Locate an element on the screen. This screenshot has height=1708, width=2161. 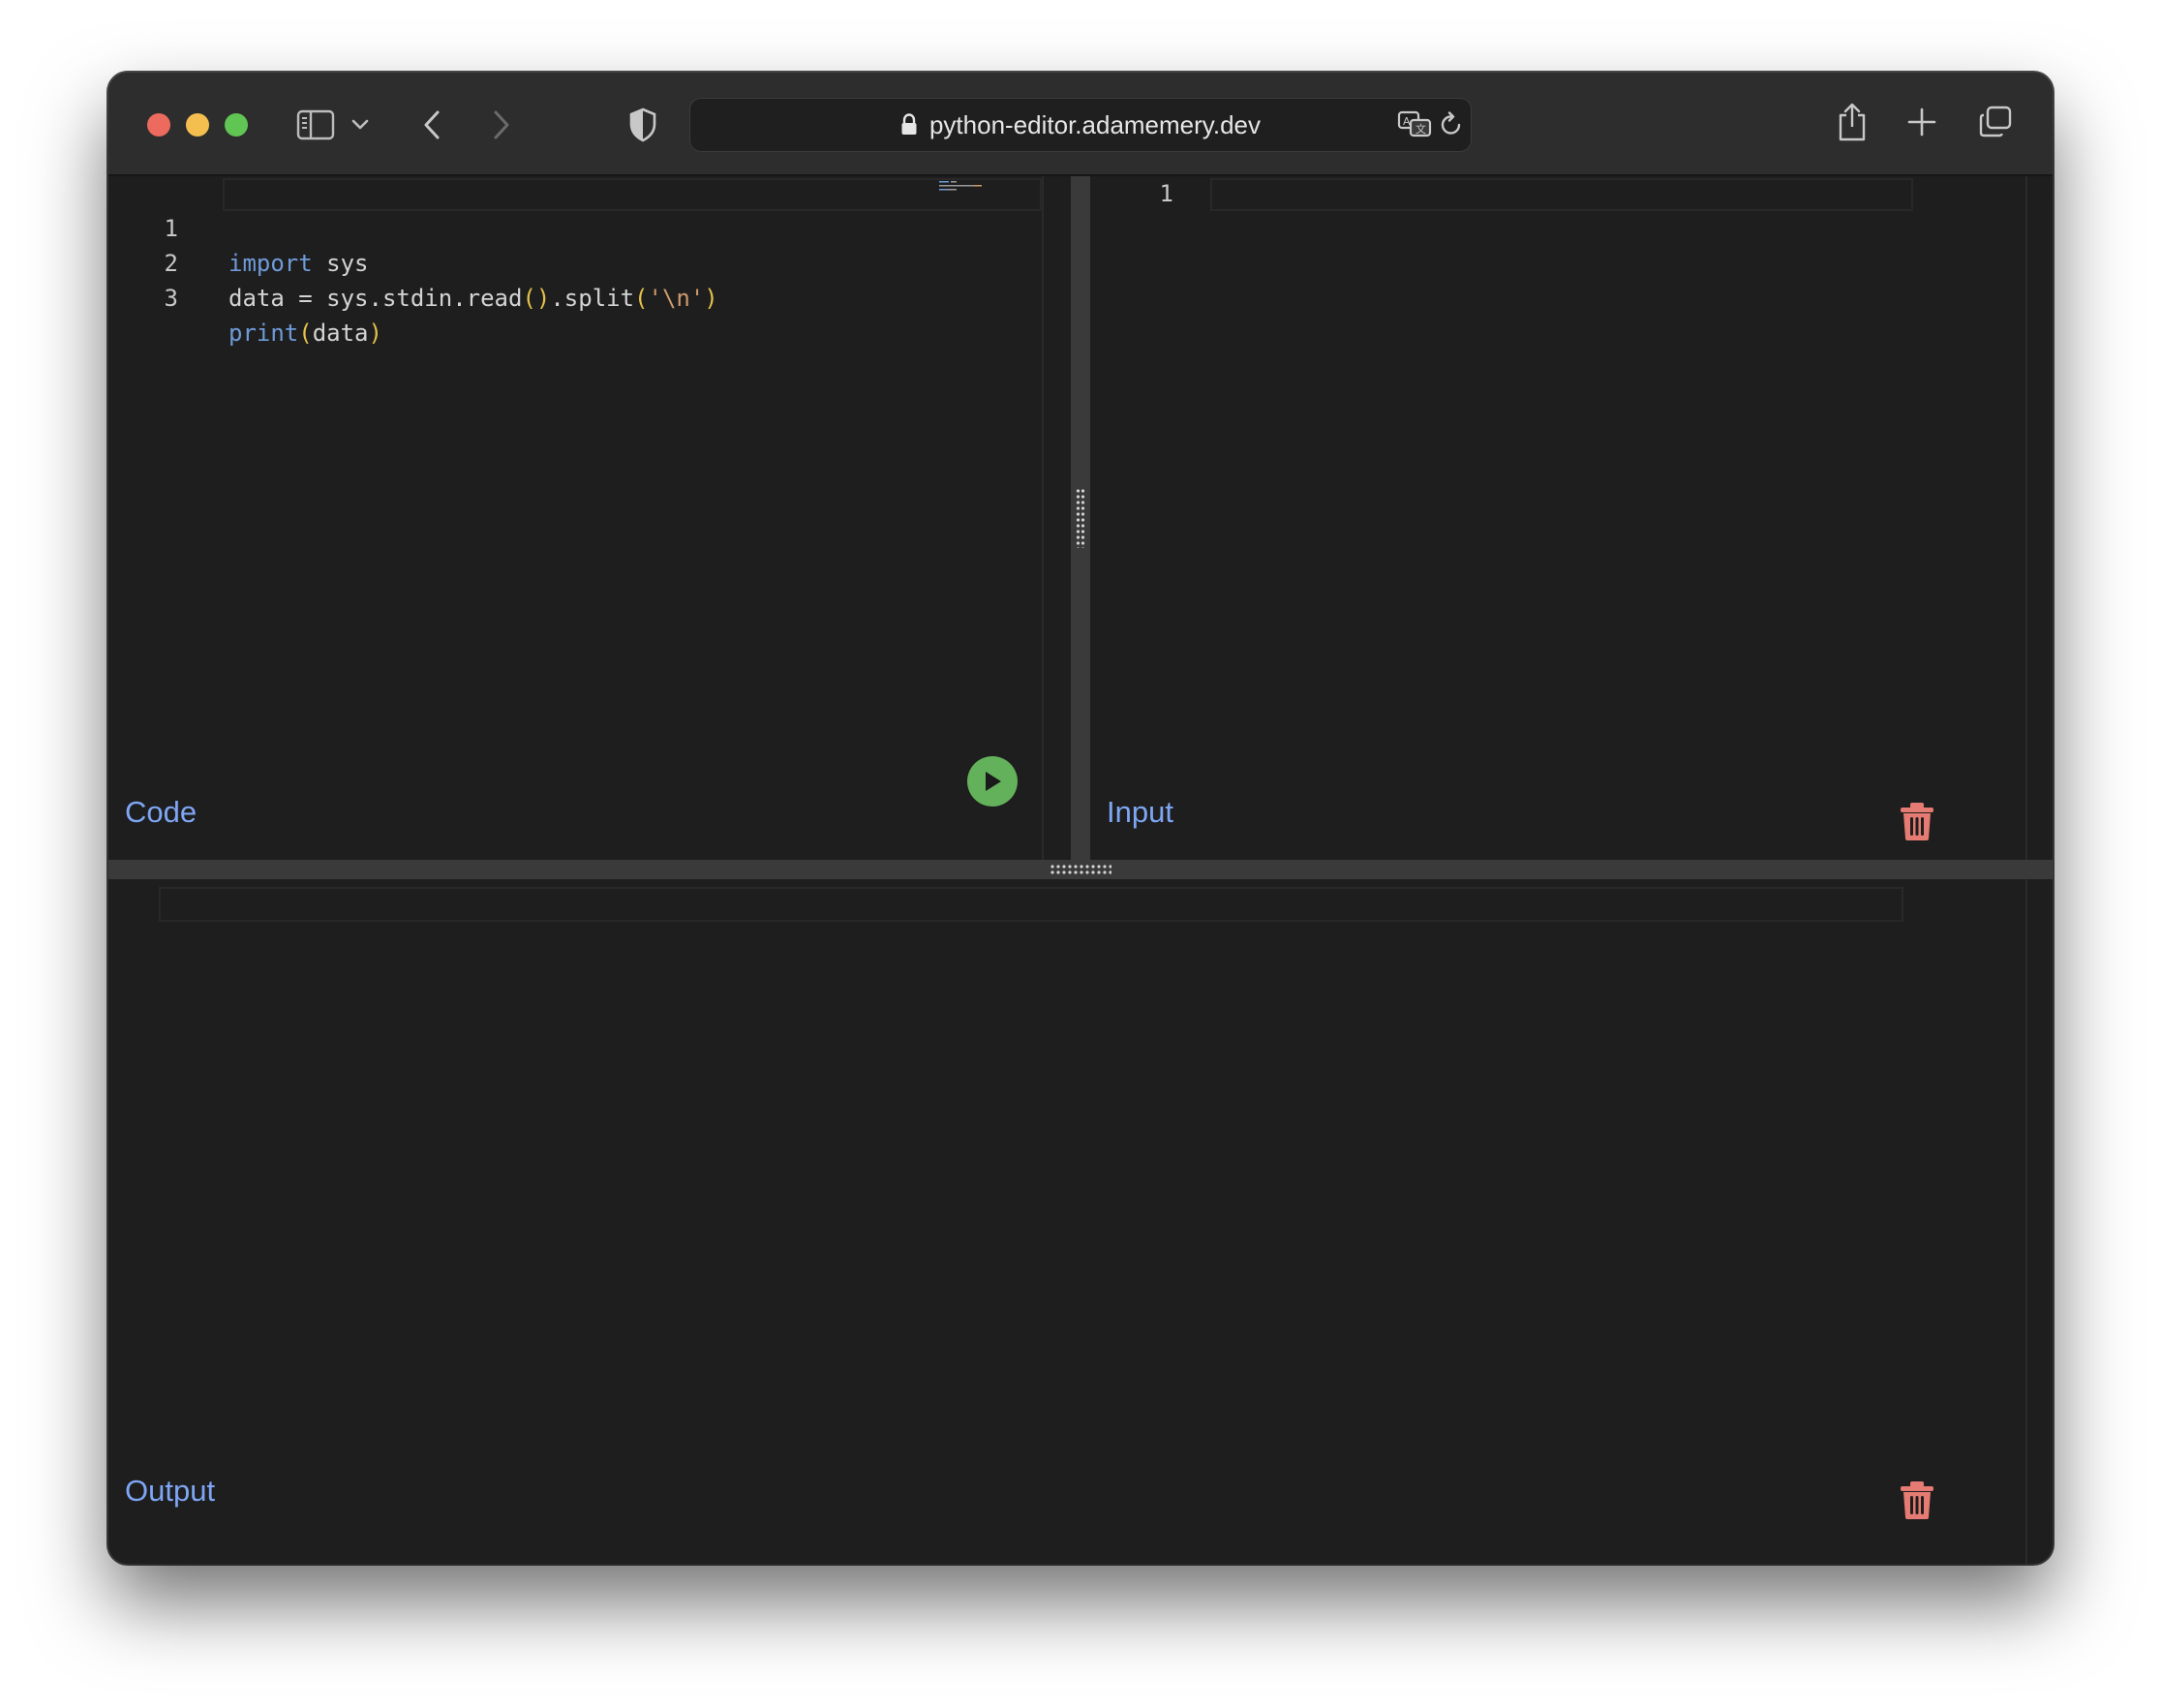
svg-text: 文 is located at coordinates (1420, 129).